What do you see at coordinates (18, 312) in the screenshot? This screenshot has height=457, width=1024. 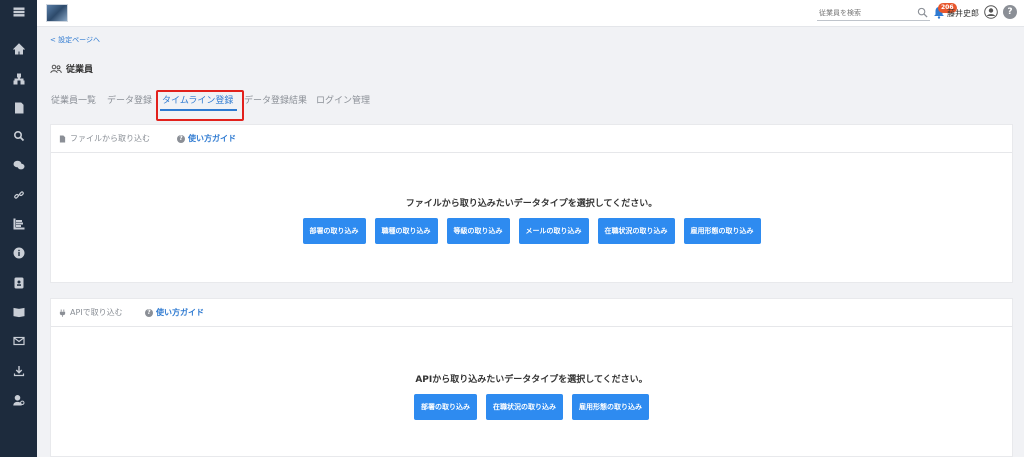 I see `book-icon` at bounding box center [18, 312].